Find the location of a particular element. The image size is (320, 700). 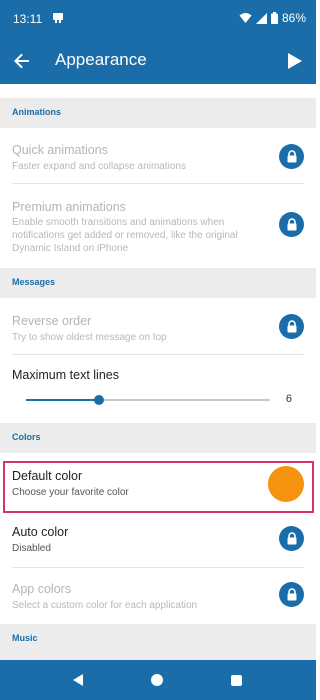

nav-back-icon is located at coordinates (78, 680).